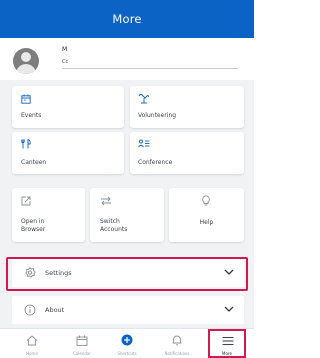 The image size is (320, 358). What do you see at coordinates (68, 107) in the screenshot?
I see `events-card: Events` at bounding box center [68, 107].